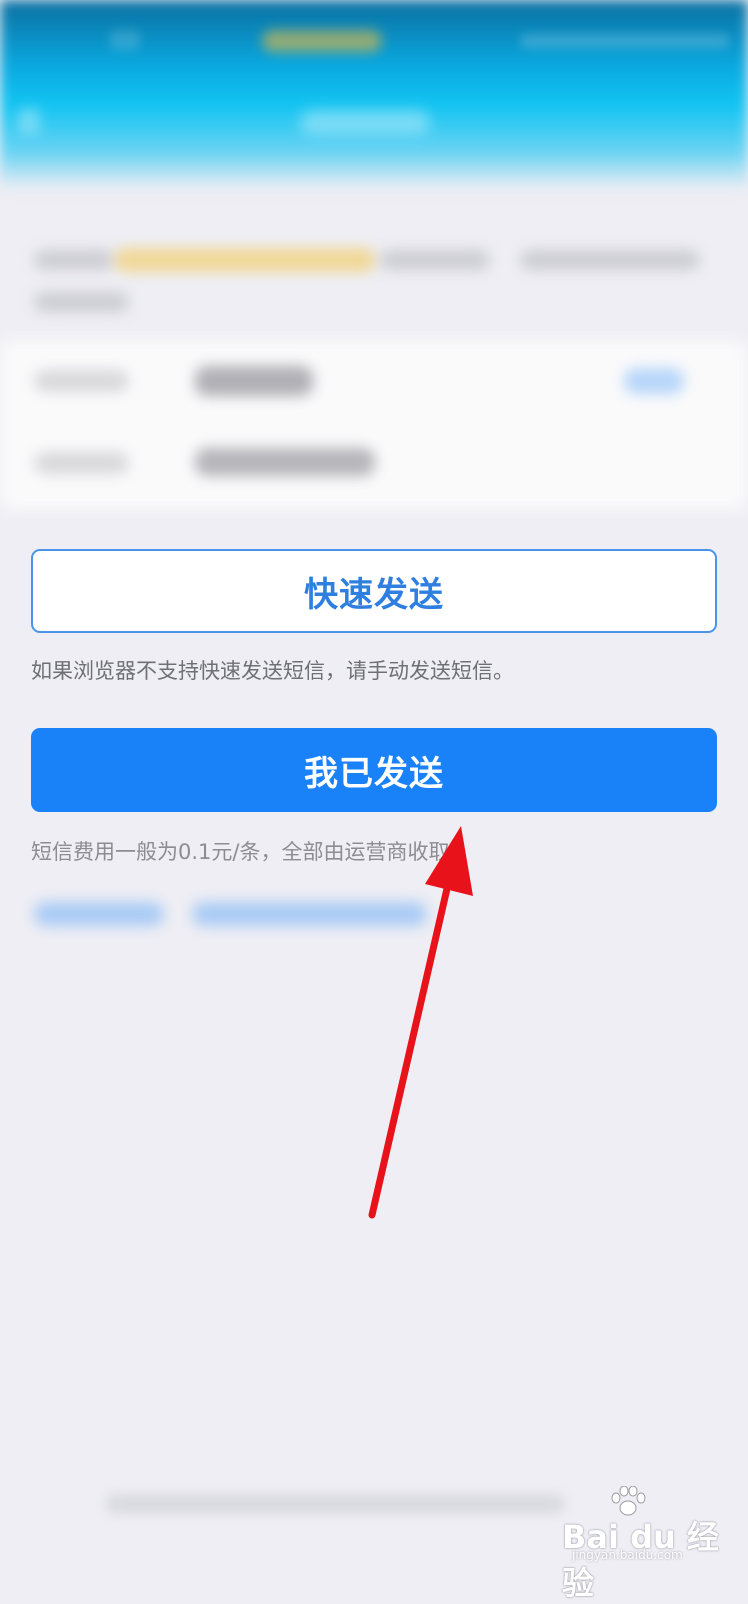 Image resolution: width=748 pixels, height=1604 pixels. Describe the element at coordinates (272, 671) in the screenshot. I see `quick-send-hint: 如果浏览器不支持快速发送短信，请手动发送短信。` at that location.